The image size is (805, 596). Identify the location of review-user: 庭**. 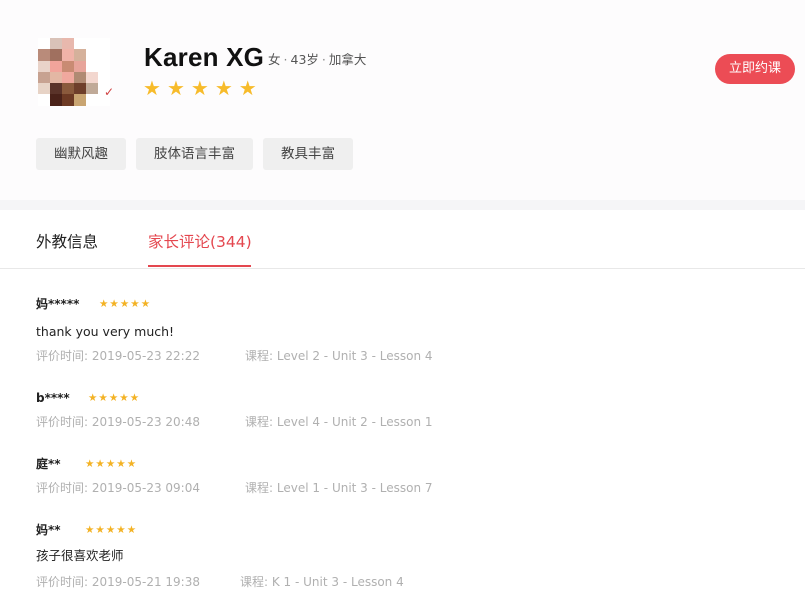
(48, 464).